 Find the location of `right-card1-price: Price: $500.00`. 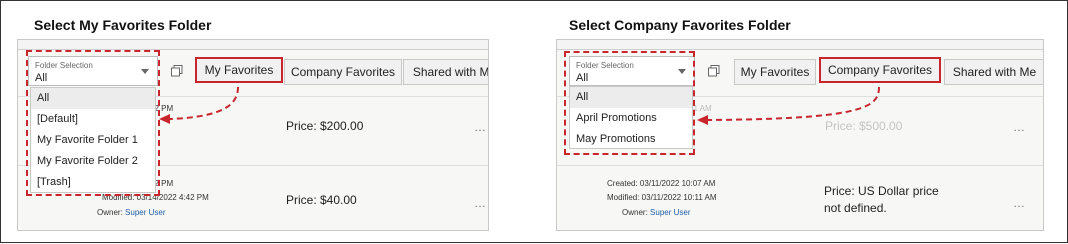

right-card1-price: Price: $500.00 is located at coordinates (864, 126).